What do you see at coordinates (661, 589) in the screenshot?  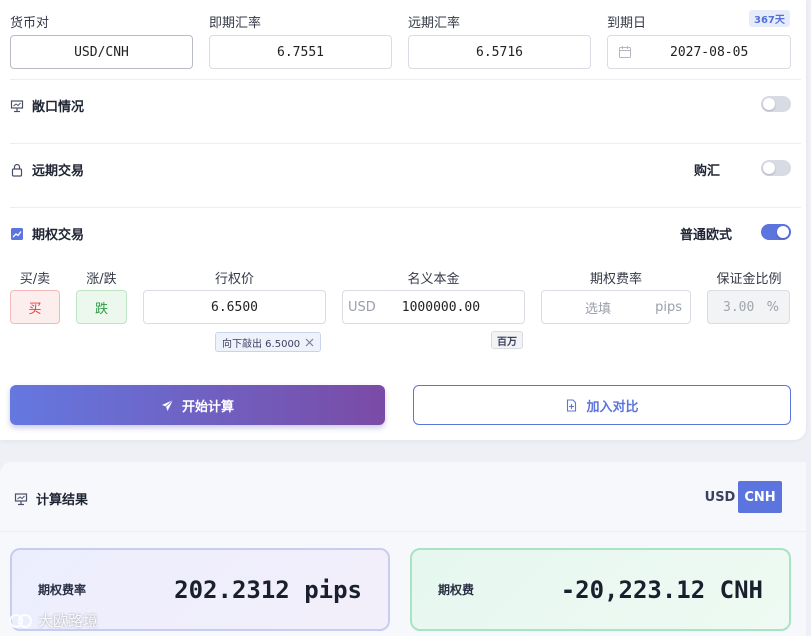 I see `premium-fee-result-value: -20,223.12 CNH` at bounding box center [661, 589].